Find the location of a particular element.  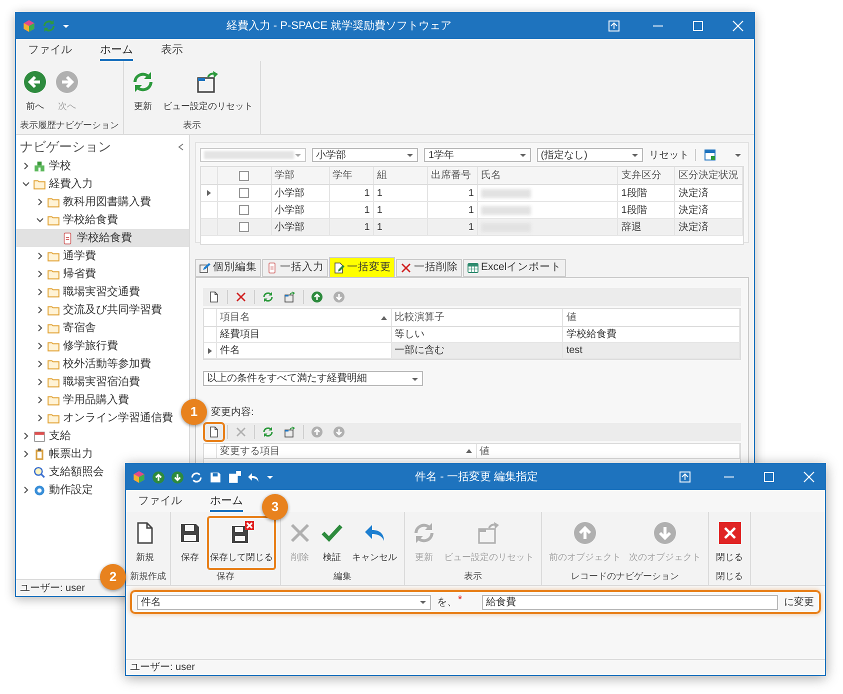

tree-item: 支給 is located at coordinates (44, 436).